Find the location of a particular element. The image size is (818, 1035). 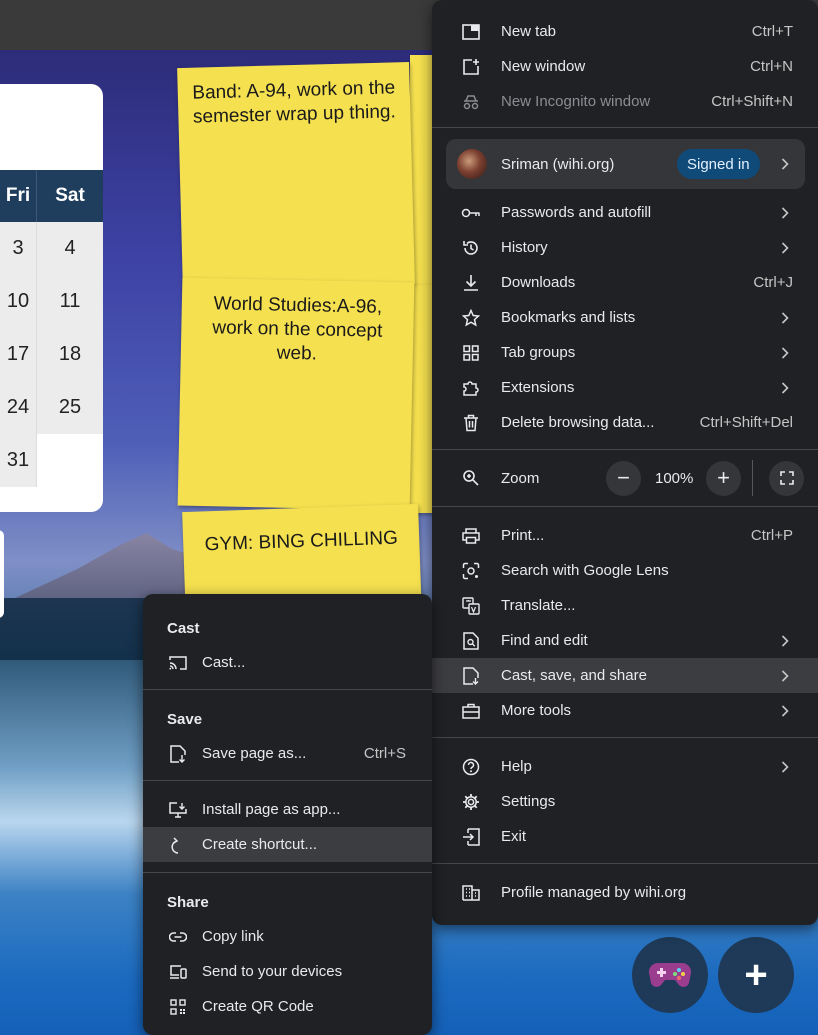

new-window-icon is located at coordinates (471, 67).